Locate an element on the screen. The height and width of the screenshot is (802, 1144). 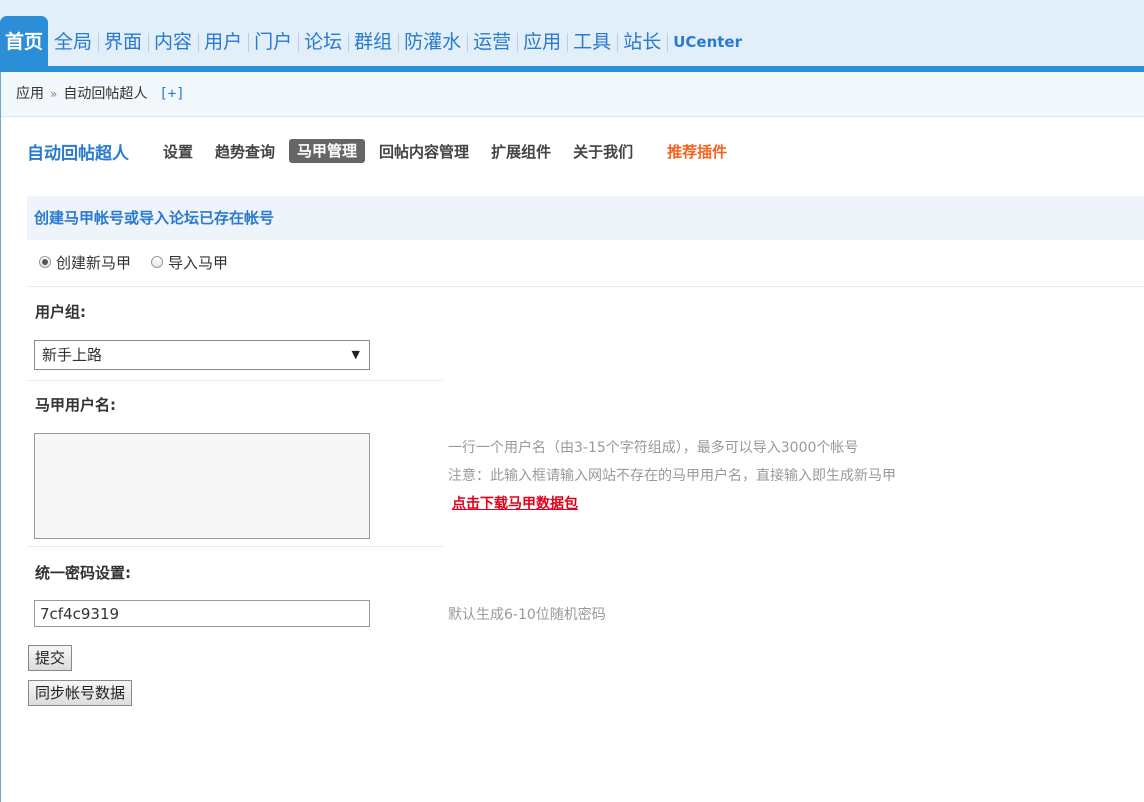
tab-global: 全局 is located at coordinates (73, 41).